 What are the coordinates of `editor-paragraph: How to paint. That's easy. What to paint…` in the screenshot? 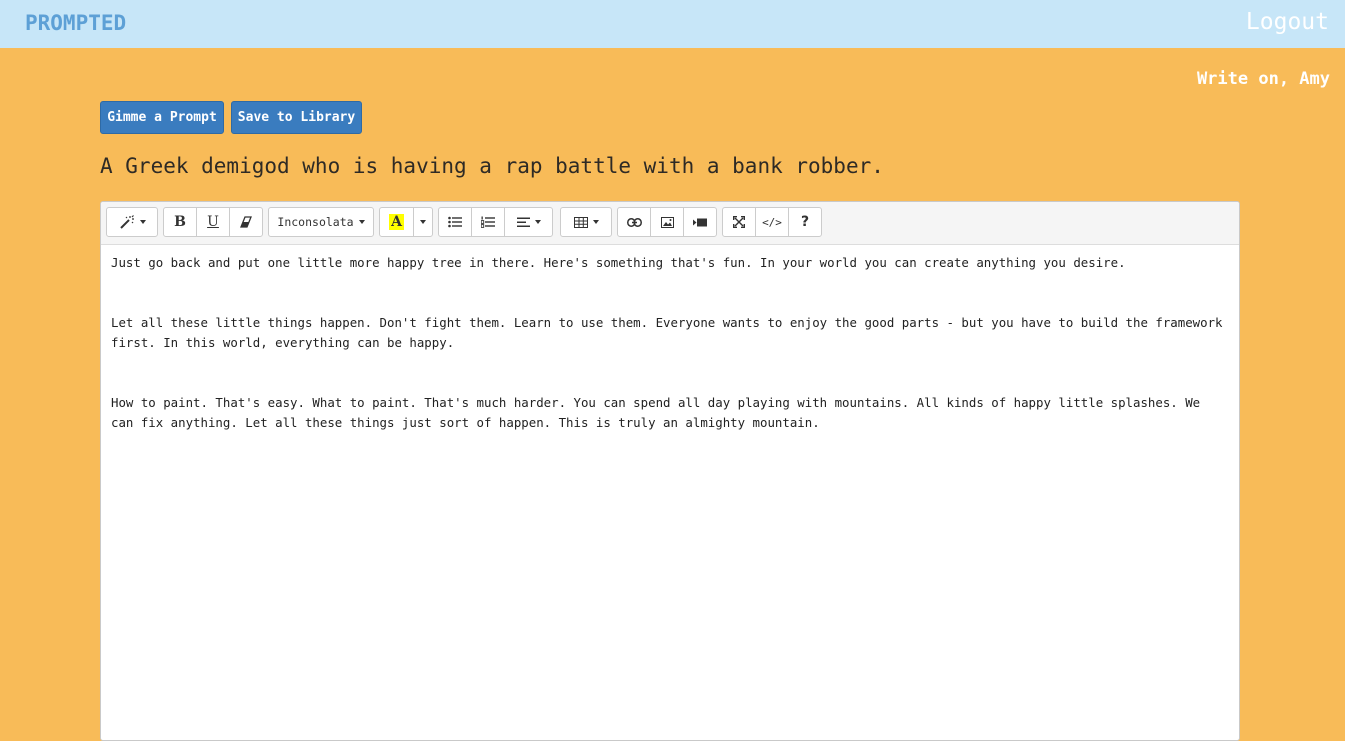 It's located at (656, 412).